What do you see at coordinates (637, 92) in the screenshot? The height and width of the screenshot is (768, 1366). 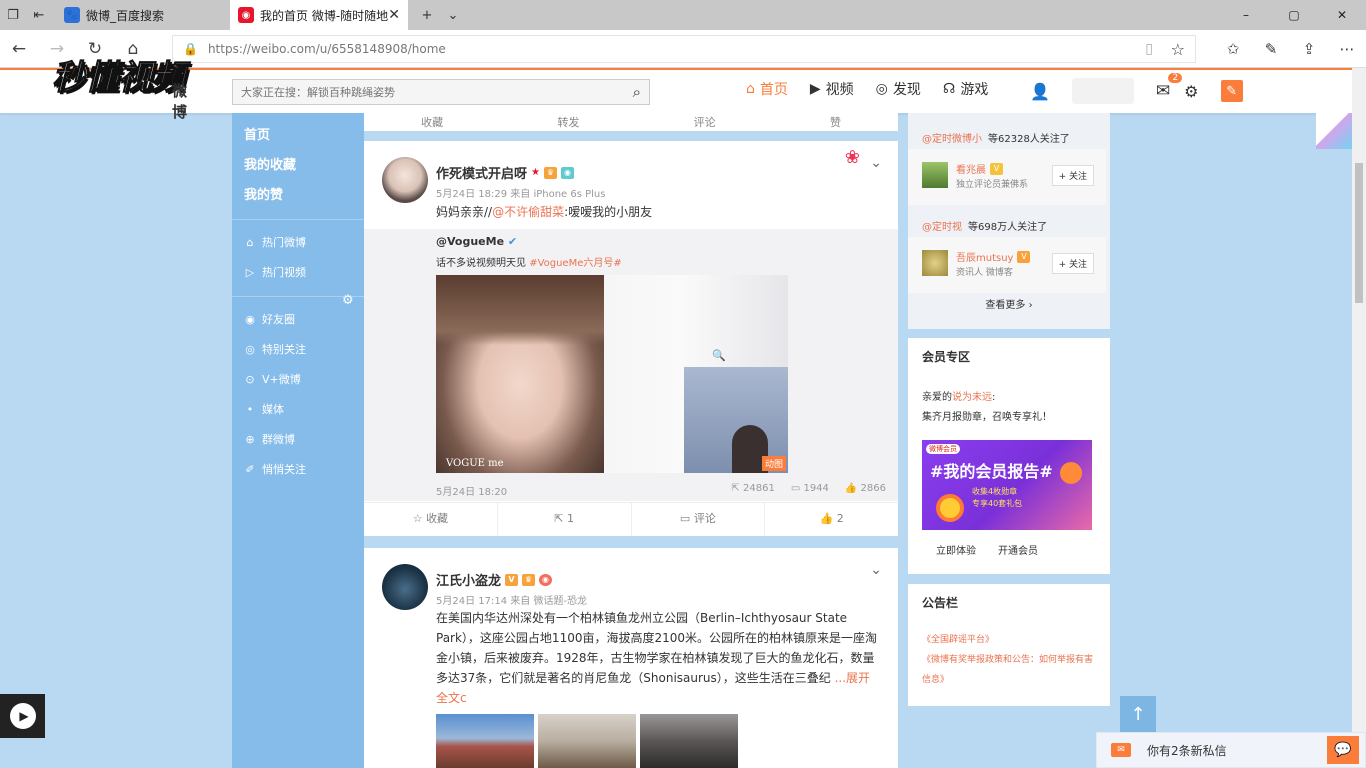 I see `search-icon: ⌕` at bounding box center [637, 92].